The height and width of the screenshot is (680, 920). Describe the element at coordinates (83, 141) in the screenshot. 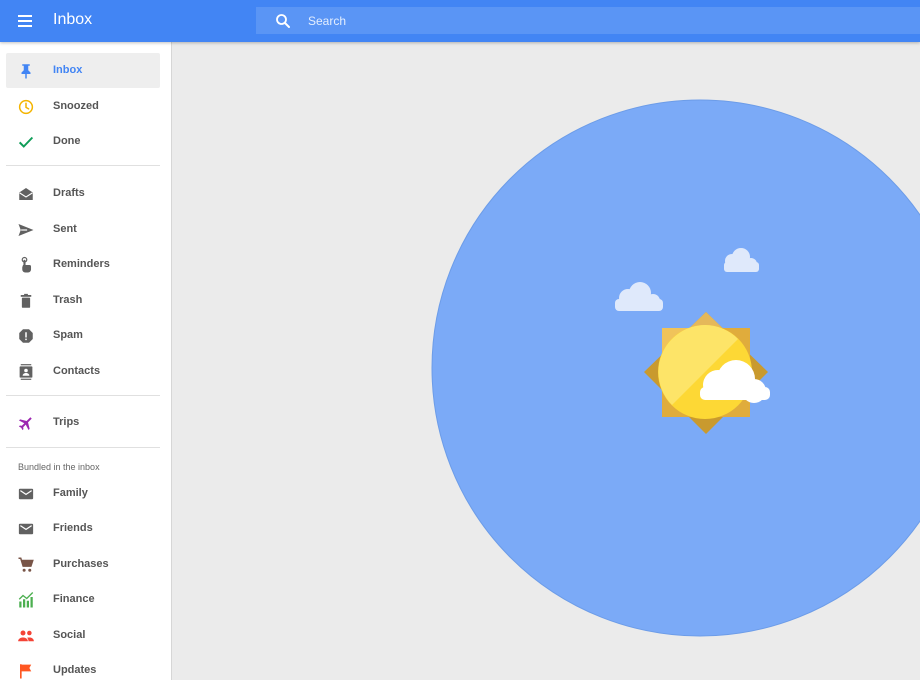

I see `sidebar-item-done: Done` at that location.